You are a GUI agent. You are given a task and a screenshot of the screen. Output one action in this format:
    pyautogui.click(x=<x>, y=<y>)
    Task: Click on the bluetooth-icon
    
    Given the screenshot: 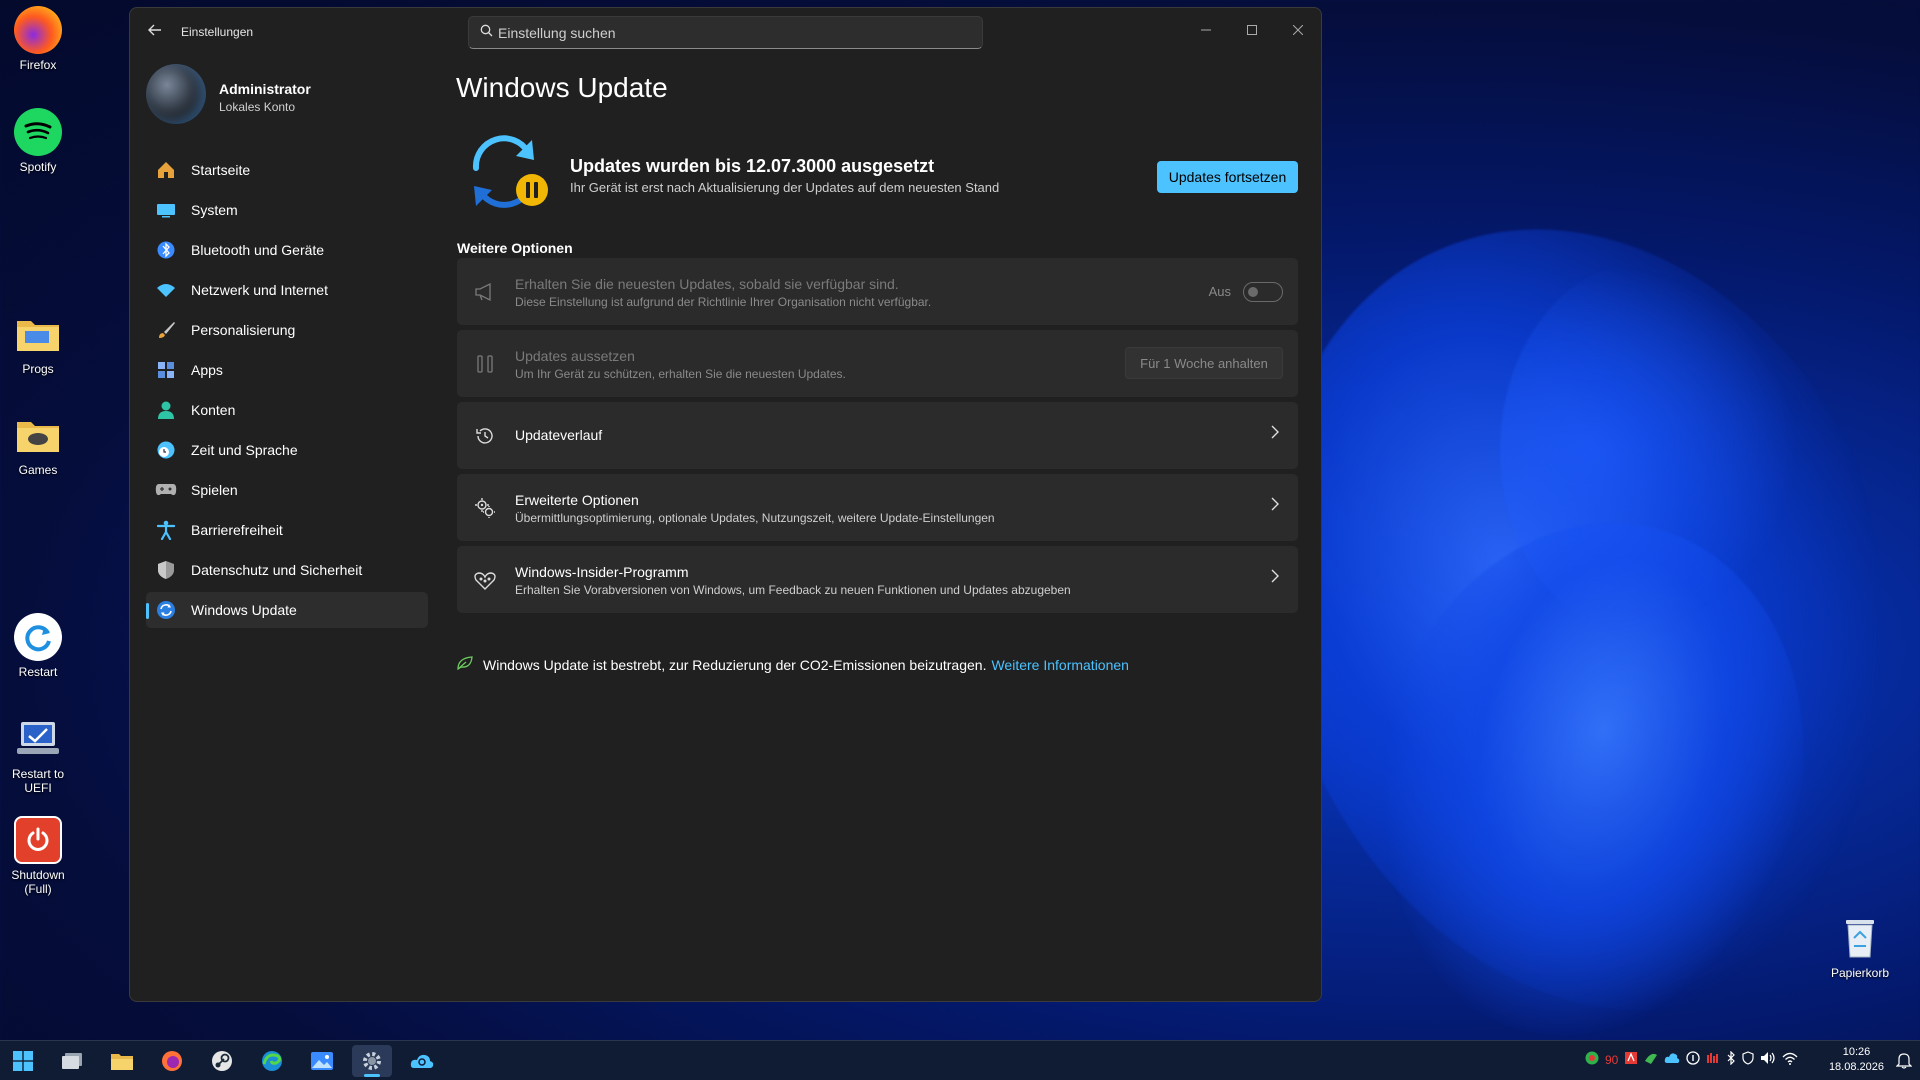 What is the action you would take?
    pyautogui.click(x=166, y=250)
    